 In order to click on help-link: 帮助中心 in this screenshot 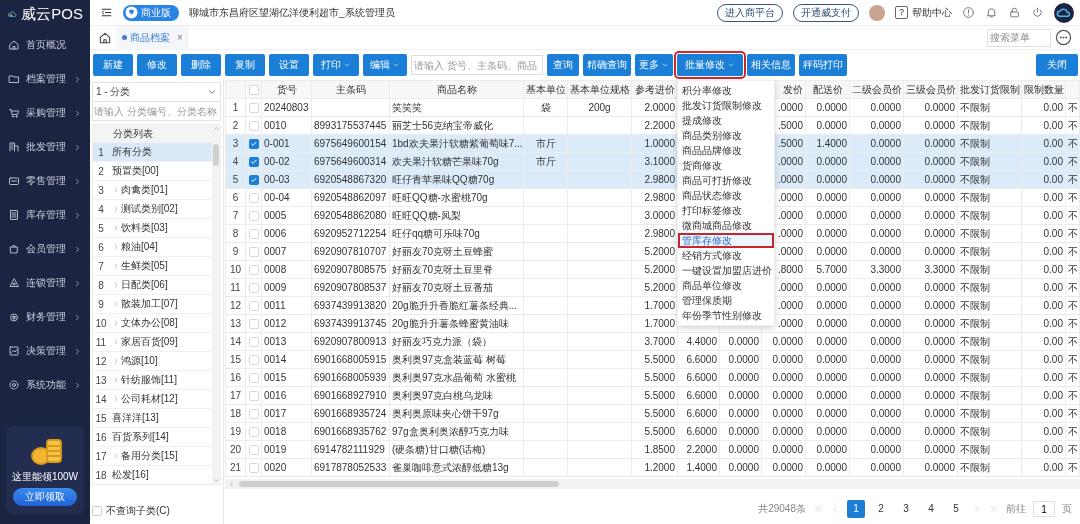, I will do `click(932, 12)`.